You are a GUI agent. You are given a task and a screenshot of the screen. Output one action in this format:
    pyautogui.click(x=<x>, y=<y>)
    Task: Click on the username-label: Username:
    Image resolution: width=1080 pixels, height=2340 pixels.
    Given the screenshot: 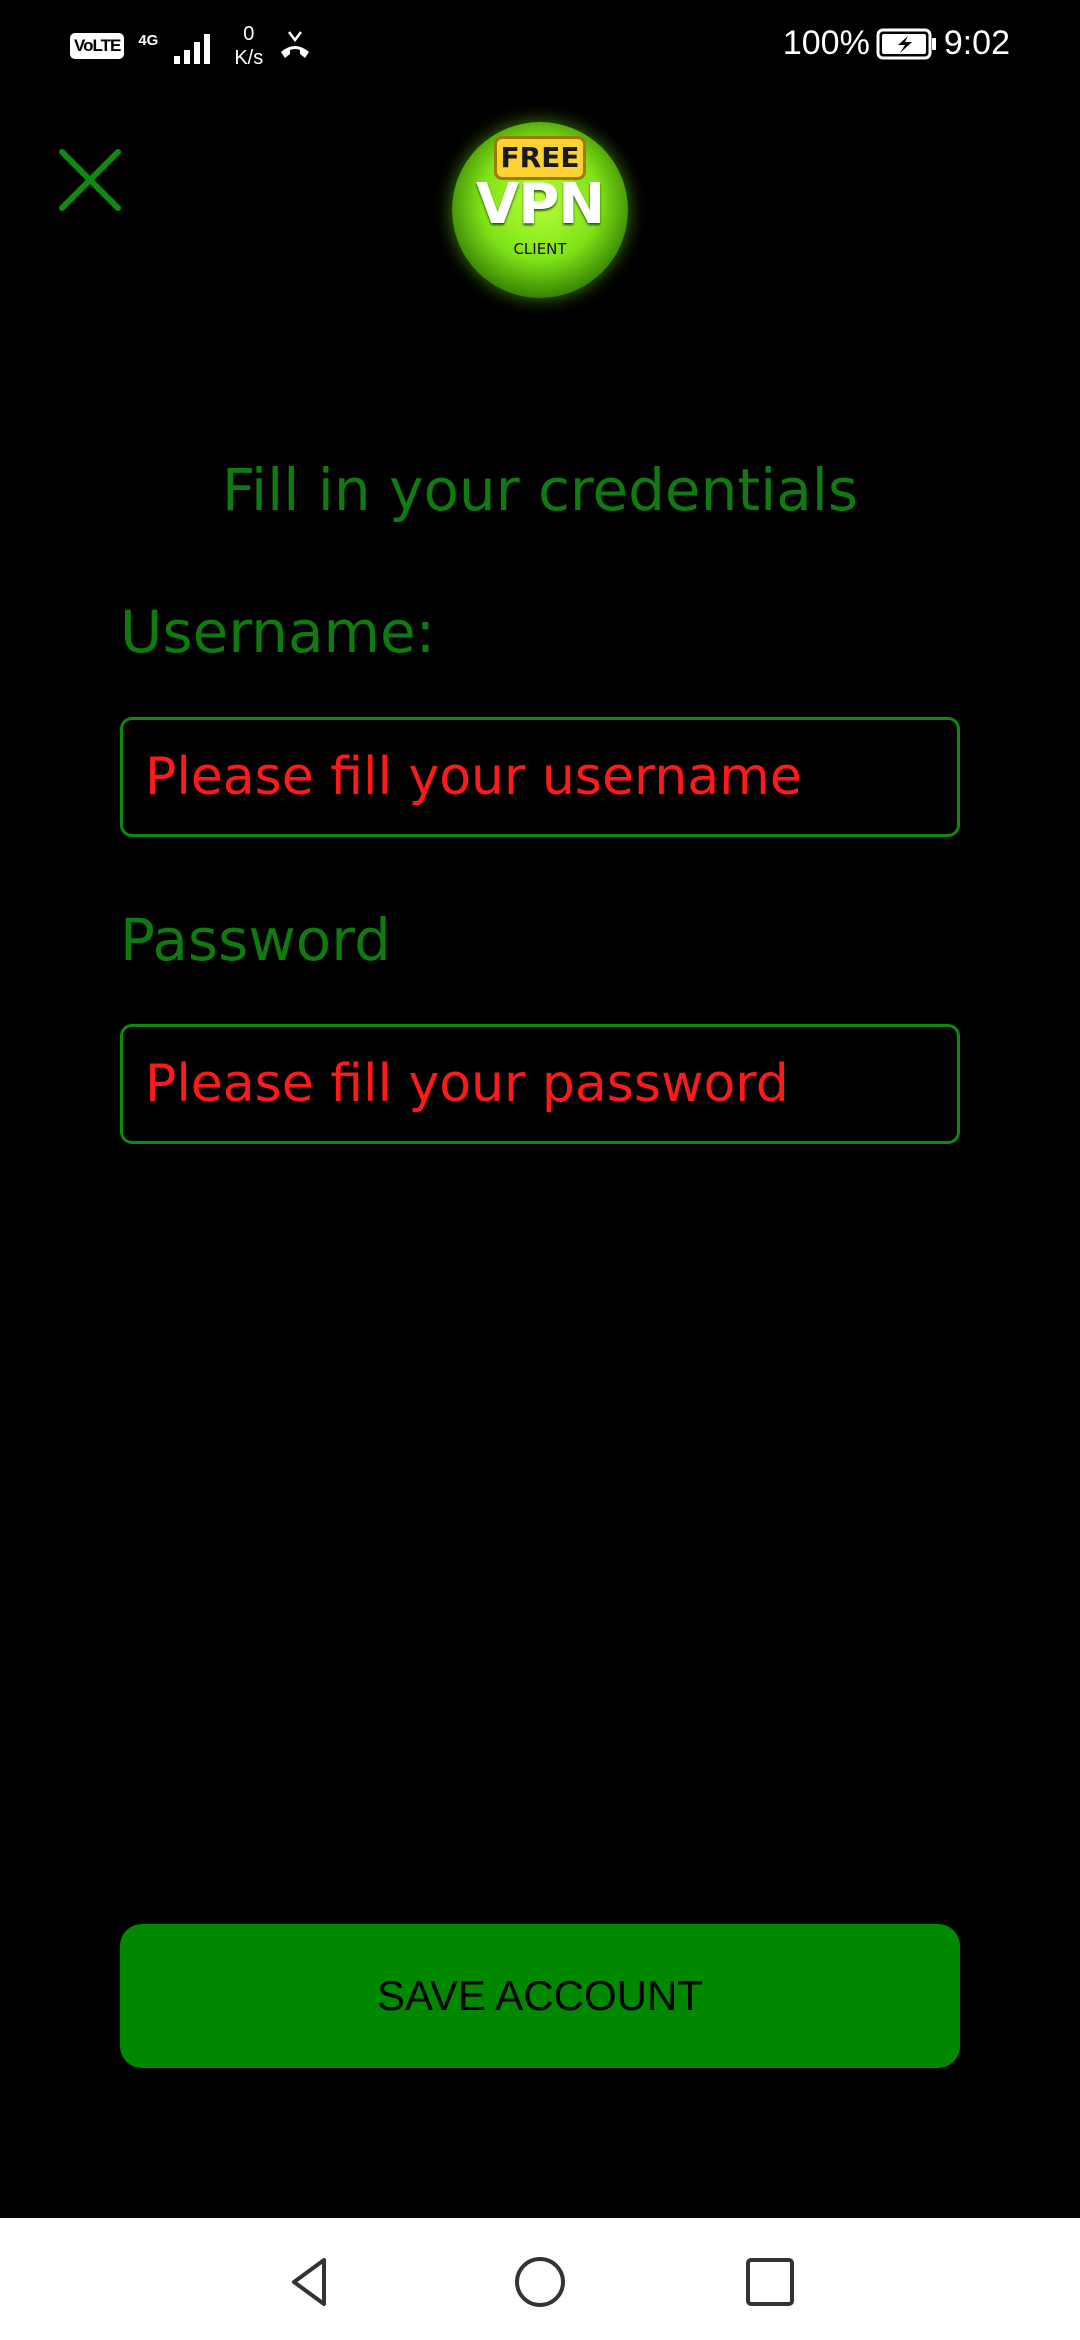 What is the action you would take?
    pyautogui.click(x=278, y=632)
    